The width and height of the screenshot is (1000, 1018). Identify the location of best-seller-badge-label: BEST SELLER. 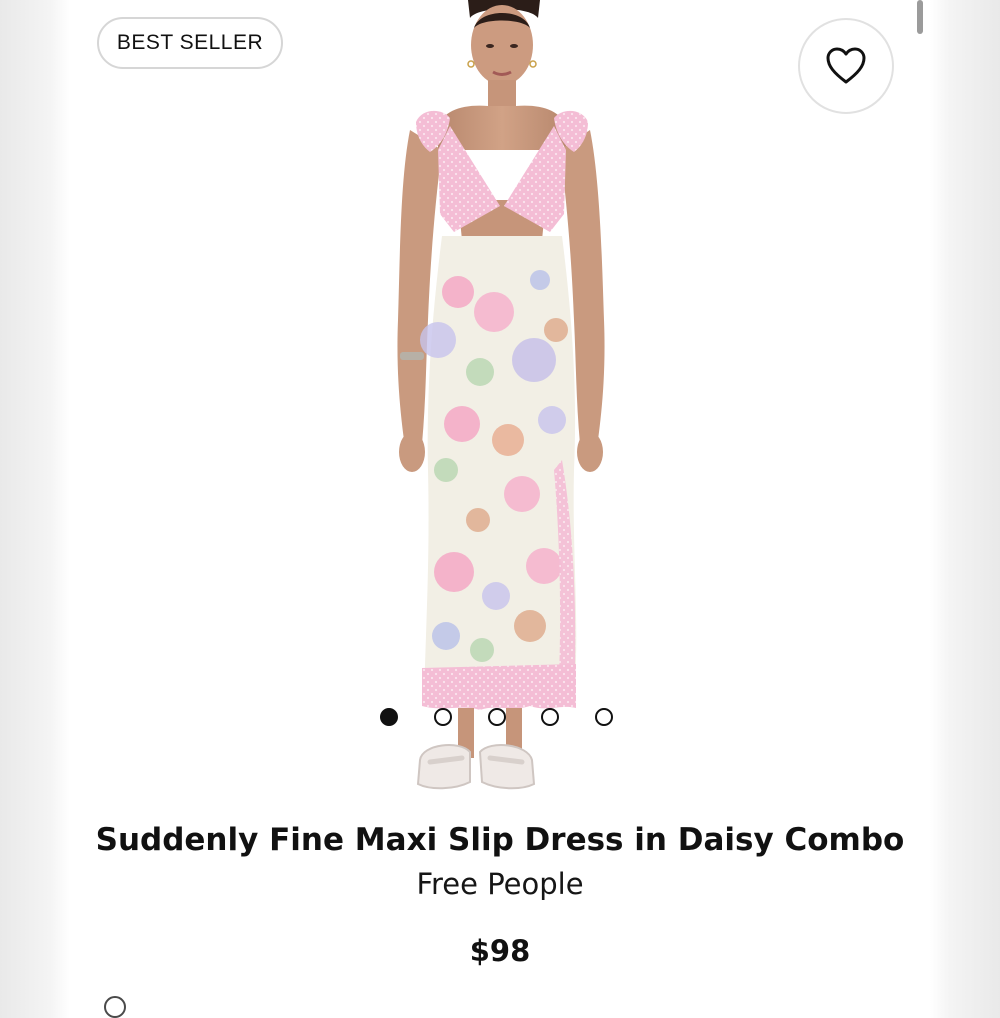
(190, 42).